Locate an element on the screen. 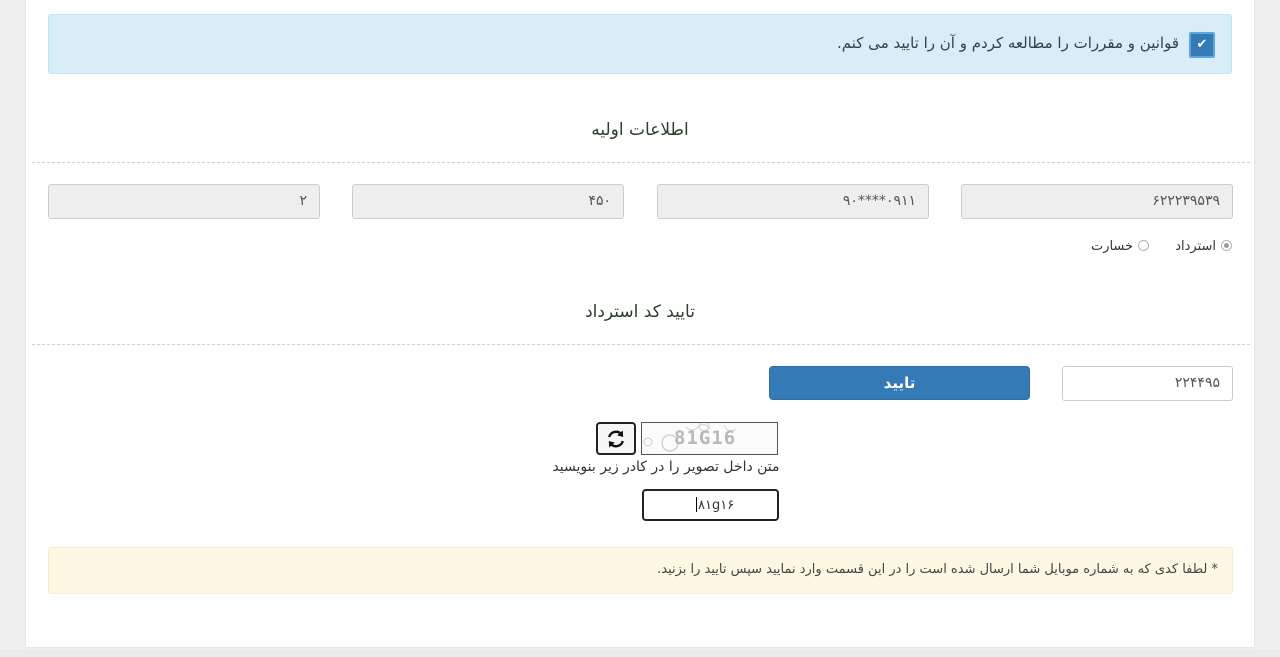 This screenshot has height=657, width=1280. terms-checkbox: ✔ is located at coordinates (1202, 45).